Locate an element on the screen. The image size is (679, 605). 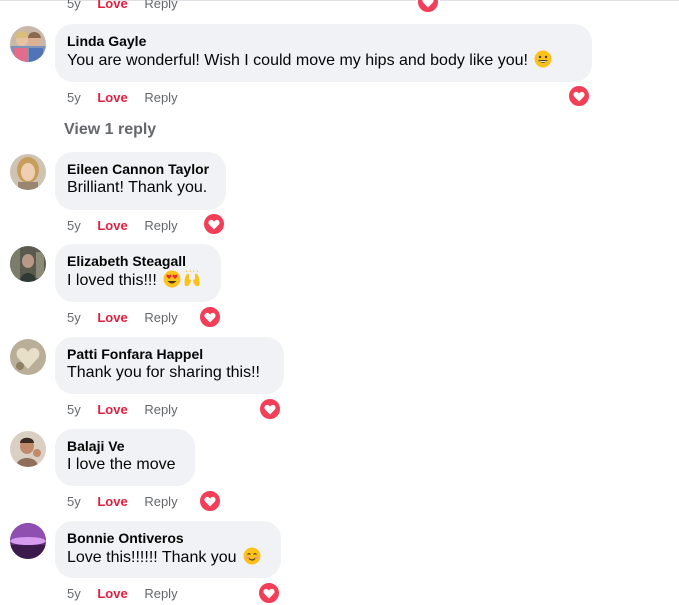
raising-hands-emoji is located at coordinates (192, 279).